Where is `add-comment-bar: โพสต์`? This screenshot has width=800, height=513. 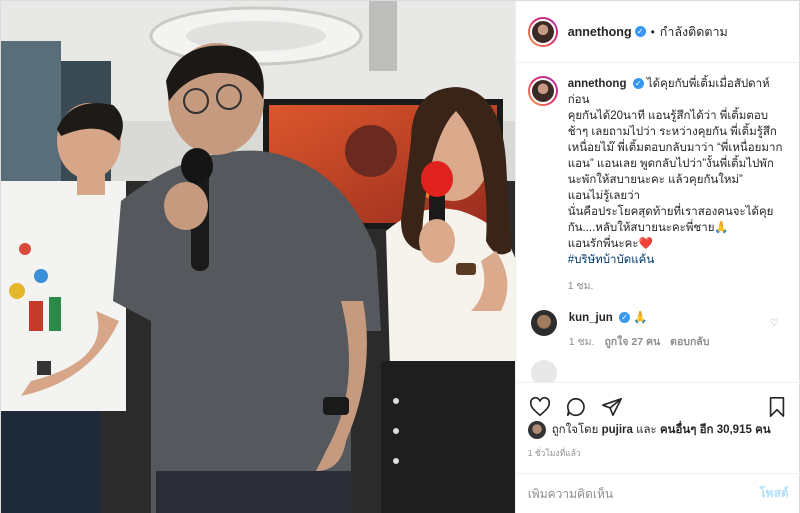
add-comment-bar: โพสต์ is located at coordinates (657, 493).